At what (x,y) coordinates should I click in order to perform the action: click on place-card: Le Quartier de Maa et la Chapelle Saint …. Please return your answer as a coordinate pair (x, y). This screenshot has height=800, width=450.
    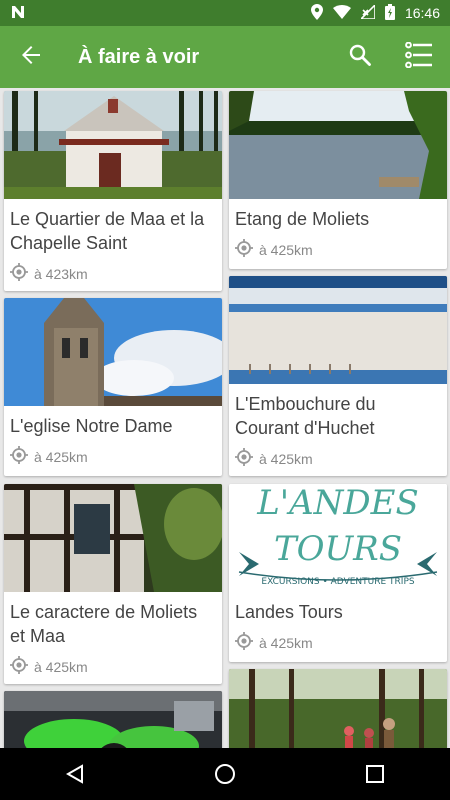
    Looking at the image, I should click on (113, 191).